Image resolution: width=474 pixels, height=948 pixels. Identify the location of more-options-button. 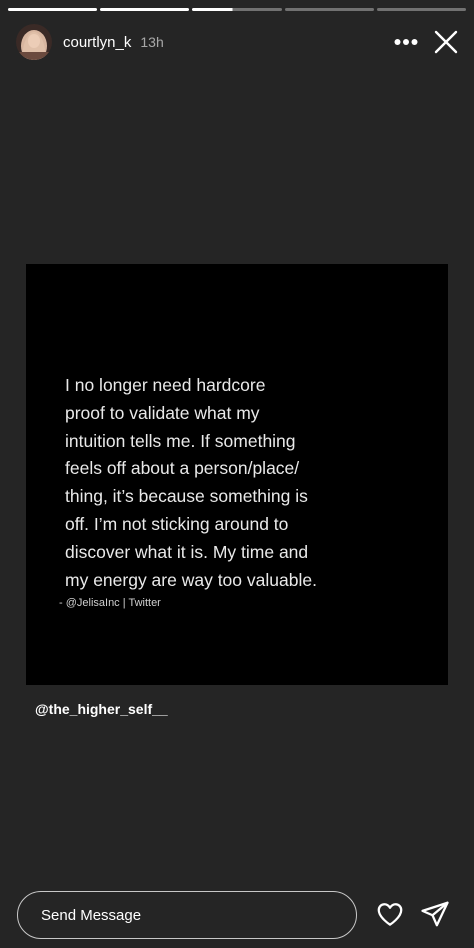
(406, 42).